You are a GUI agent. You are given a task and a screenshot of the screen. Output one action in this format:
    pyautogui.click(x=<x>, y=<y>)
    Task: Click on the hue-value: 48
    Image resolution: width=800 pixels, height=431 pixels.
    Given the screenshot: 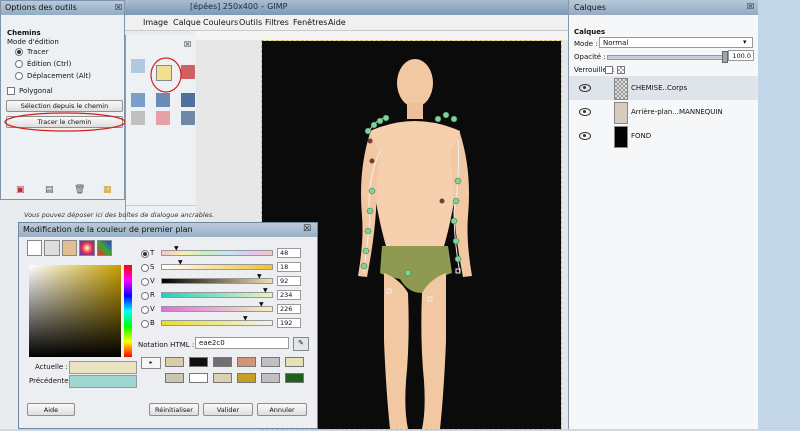 What is the action you would take?
    pyautogui.click(x=289, y=253)
    